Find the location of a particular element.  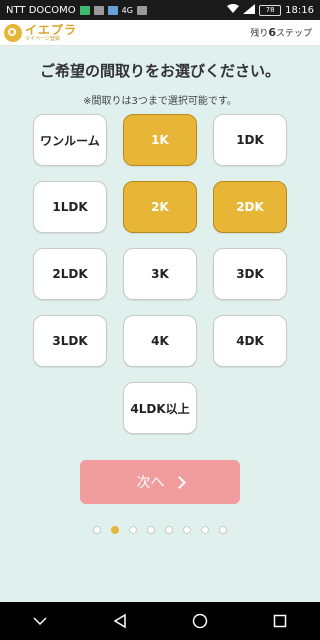

remaining-steps-count: 6 is located at coordinates (272, 32).